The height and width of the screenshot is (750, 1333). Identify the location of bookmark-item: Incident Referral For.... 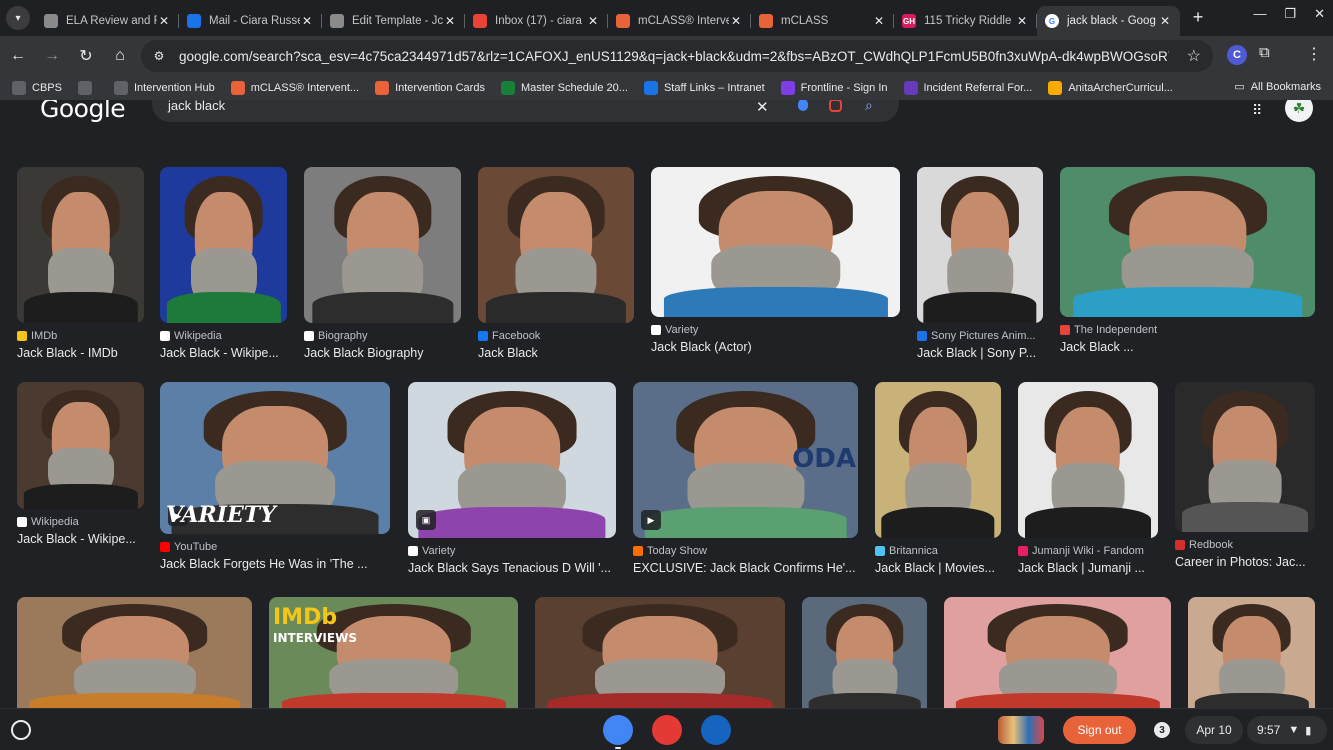
(967, 88).